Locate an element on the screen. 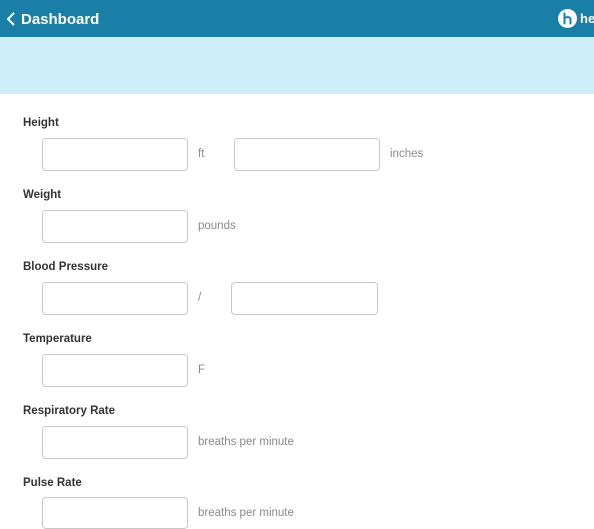 This screenshot has width=594, height=529. temperature-label: Temperature is located at coordinates (57, 339).